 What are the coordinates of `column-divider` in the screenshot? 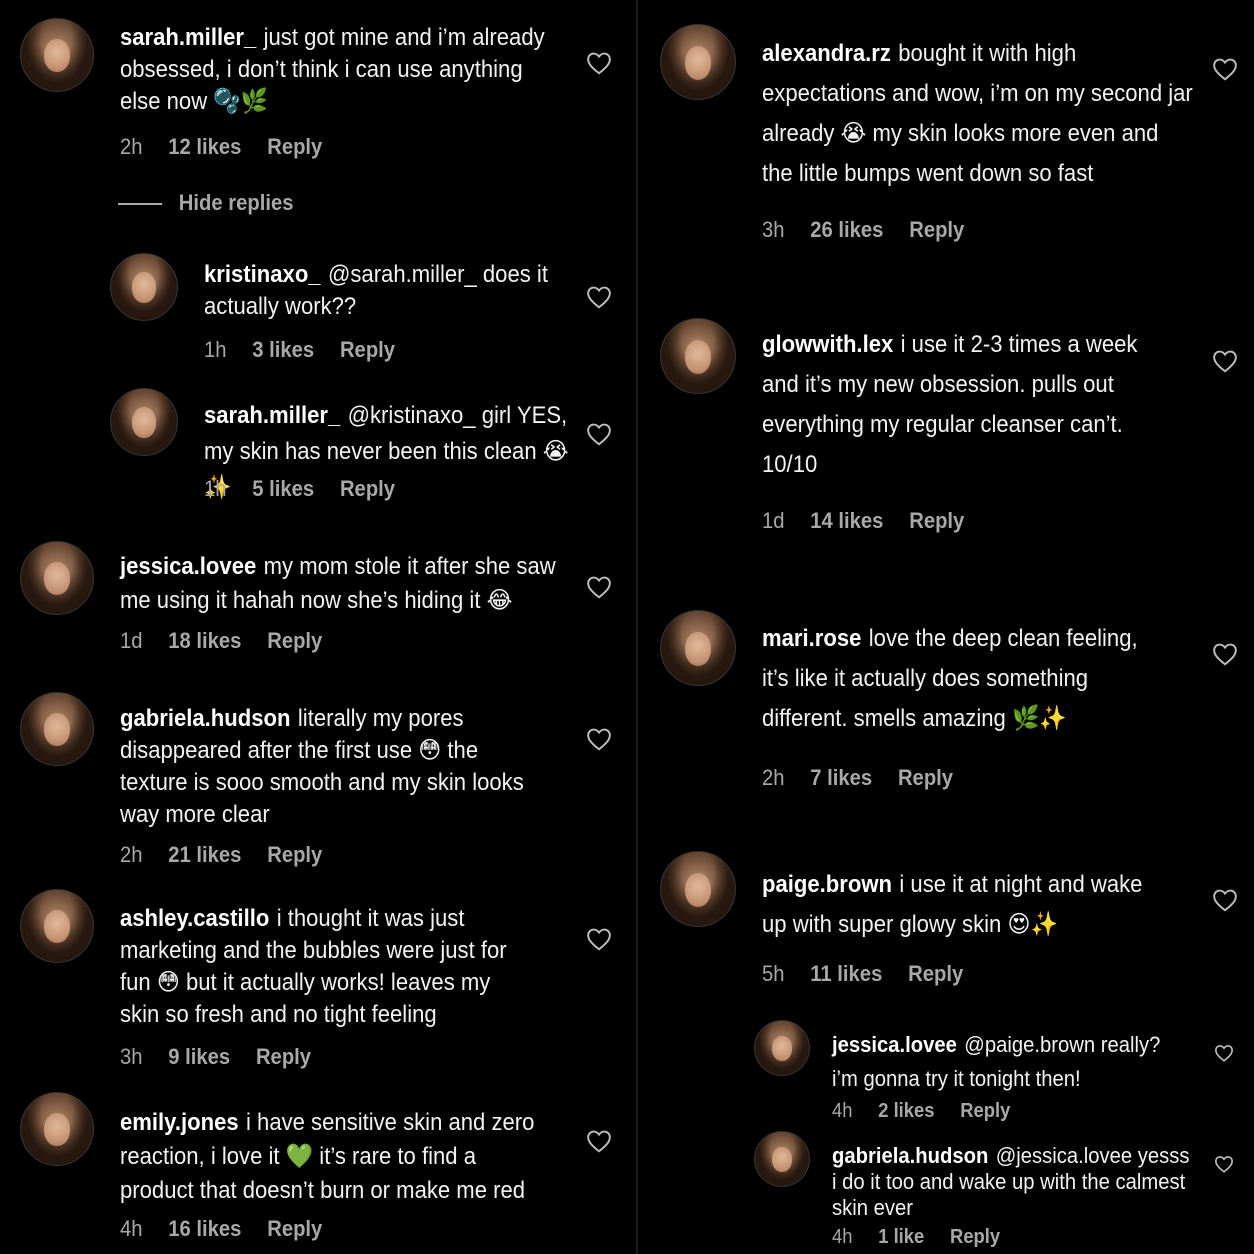 It's located at (637, 627).